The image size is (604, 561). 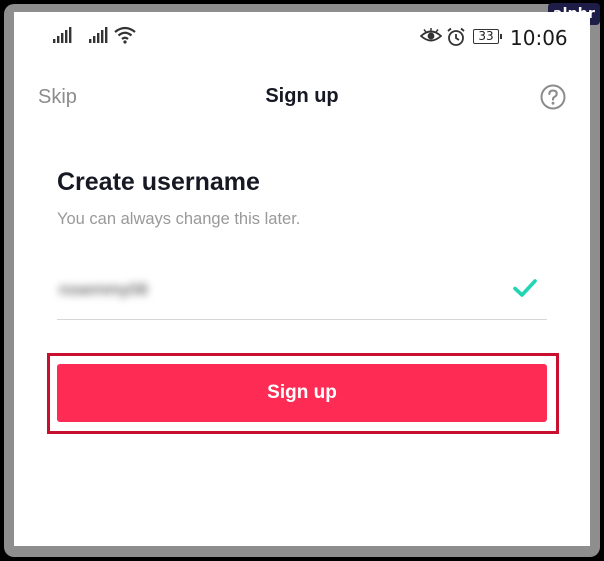 What do you see at coordinates (487, 36) in the screenshot?
I see `battery-icon: 33` at bounding box center [487, 36].